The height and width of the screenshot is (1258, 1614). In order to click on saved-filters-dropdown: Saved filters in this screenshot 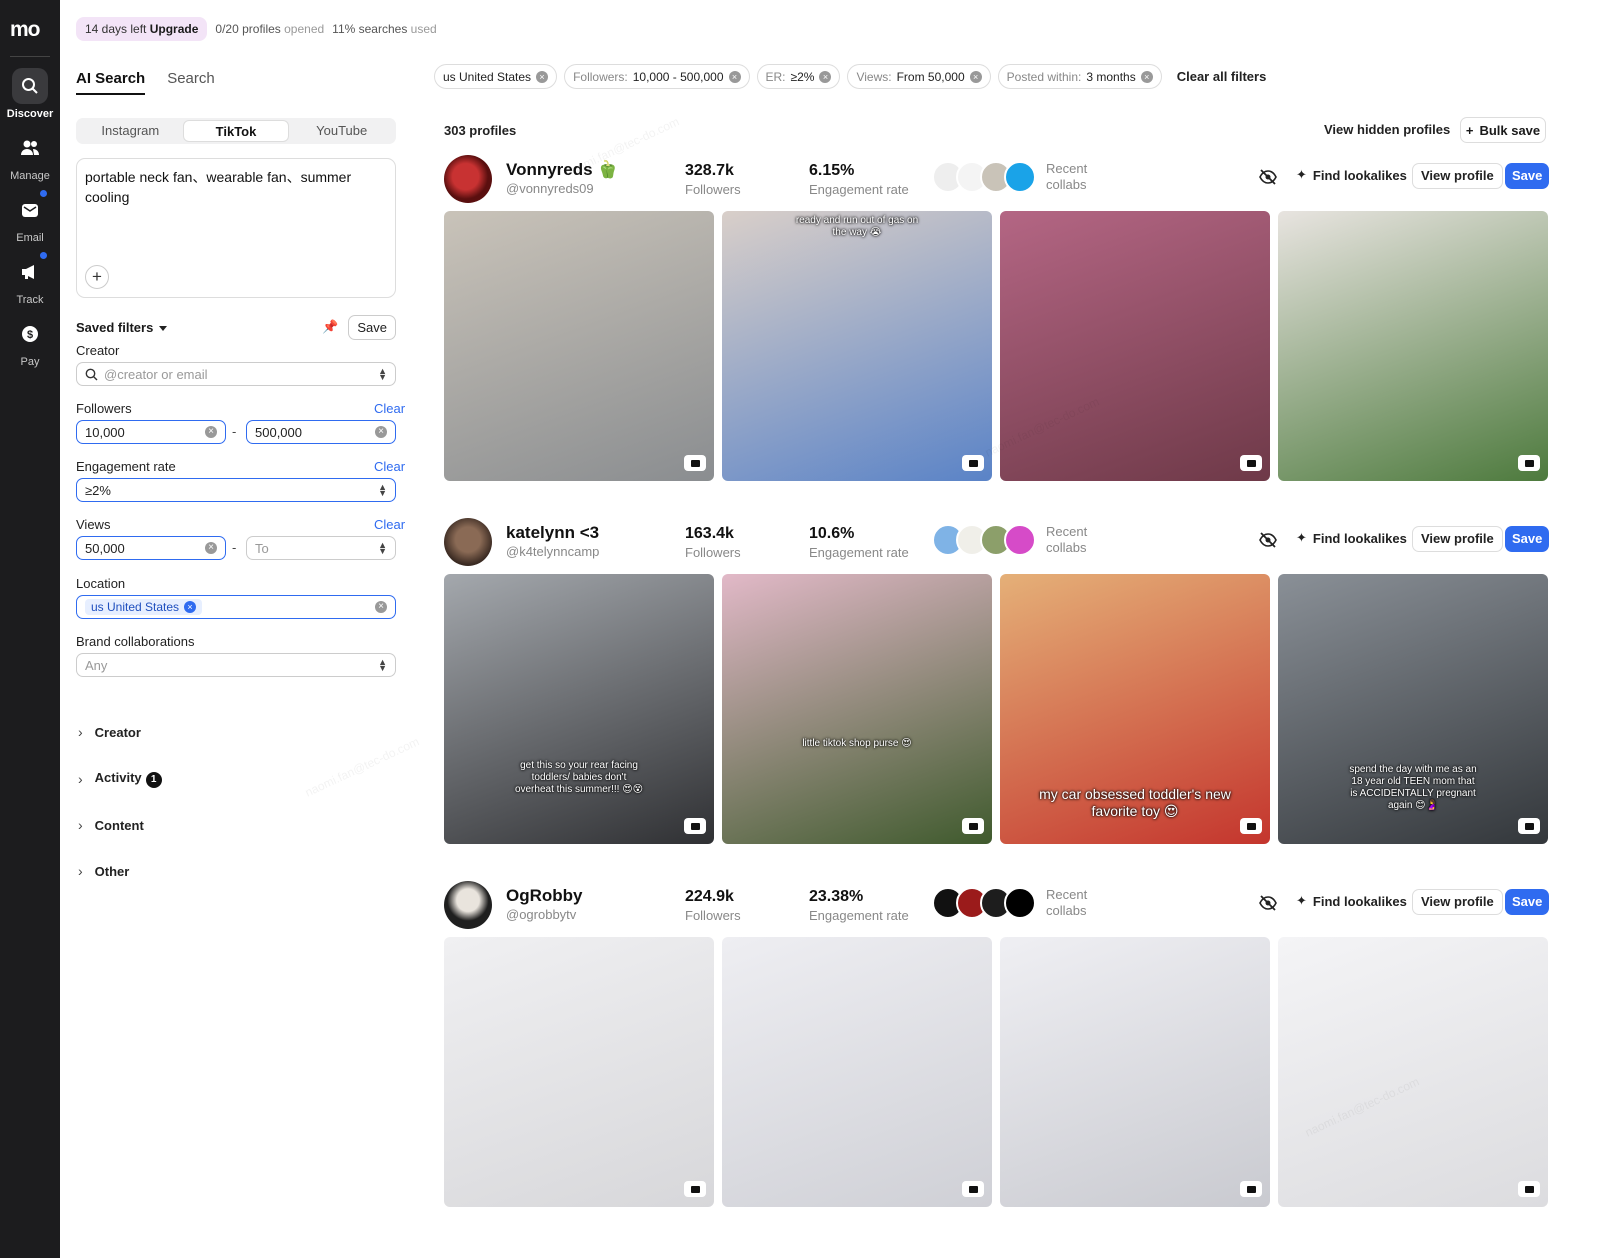, I will do `click(122, 327)`.